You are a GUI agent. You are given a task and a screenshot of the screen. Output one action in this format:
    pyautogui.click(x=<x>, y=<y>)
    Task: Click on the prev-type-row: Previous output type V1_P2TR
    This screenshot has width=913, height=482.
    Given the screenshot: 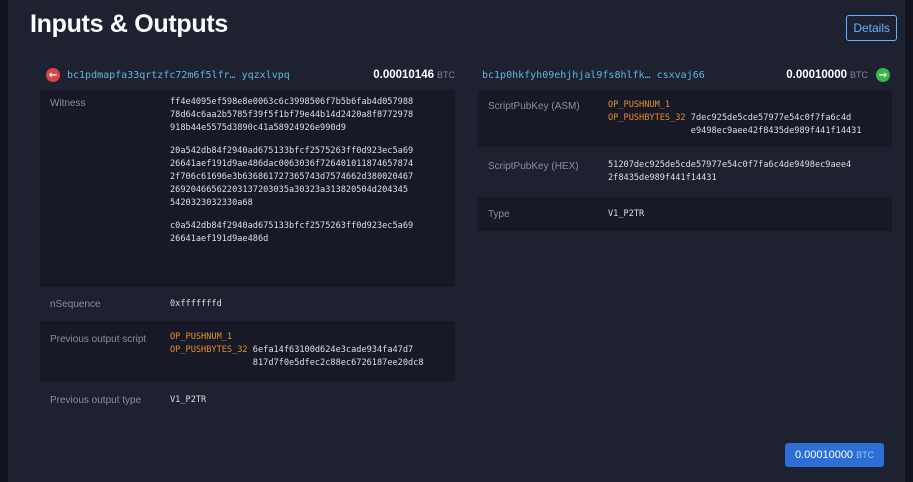 What is the action you would take?
    pyautogui.click(x=247, y=400)
    